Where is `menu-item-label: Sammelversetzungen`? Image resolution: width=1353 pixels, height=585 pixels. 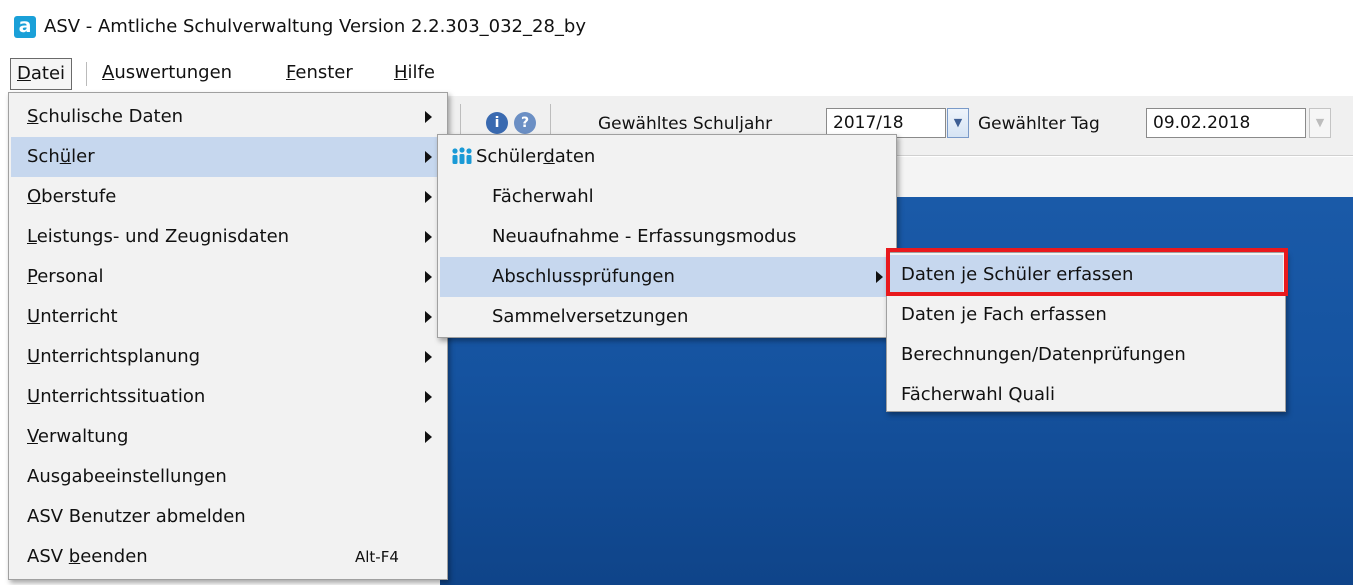
menu-item-label: Sammelversetzungen is located at coordinates (590, 316).